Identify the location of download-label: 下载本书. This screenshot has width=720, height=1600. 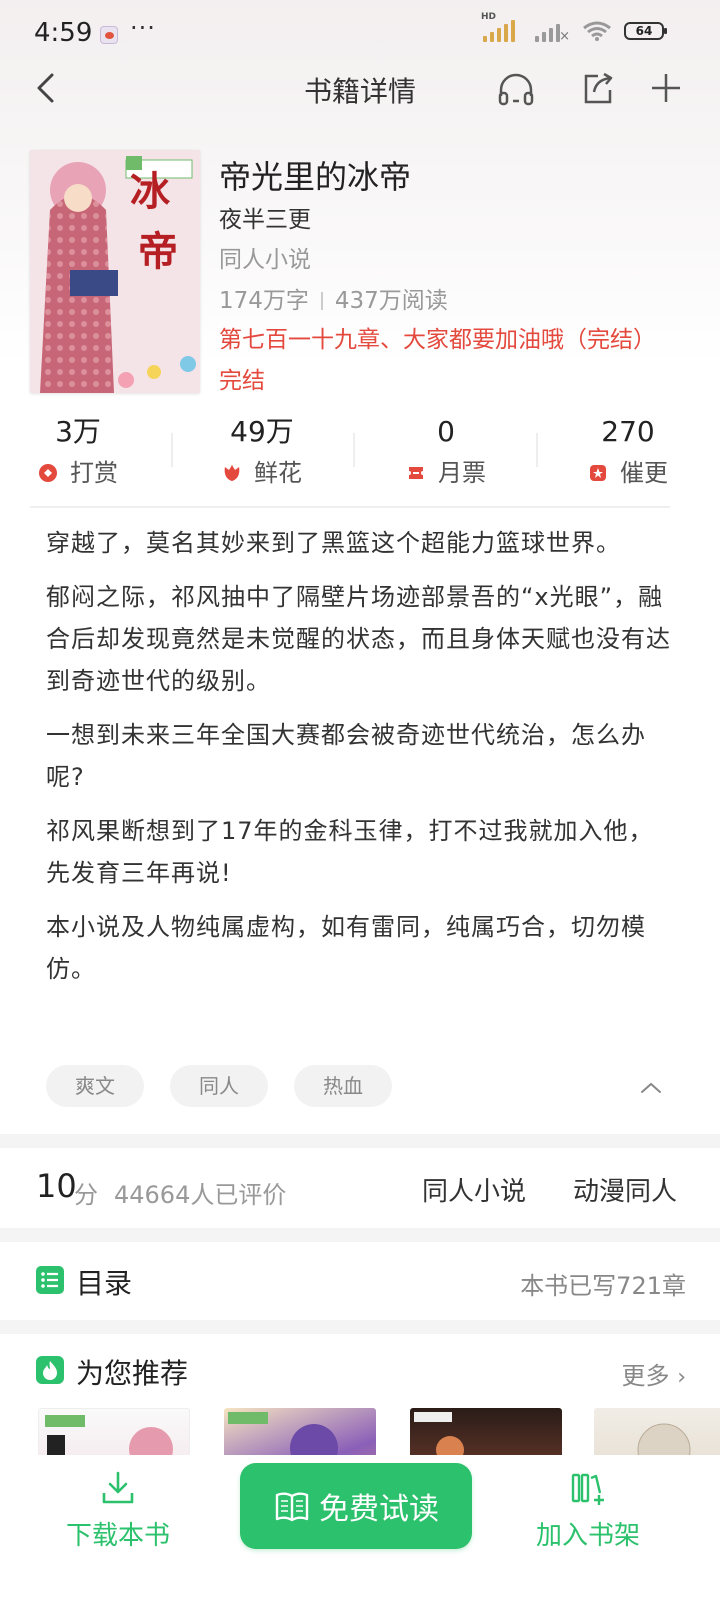
(117, 1536).